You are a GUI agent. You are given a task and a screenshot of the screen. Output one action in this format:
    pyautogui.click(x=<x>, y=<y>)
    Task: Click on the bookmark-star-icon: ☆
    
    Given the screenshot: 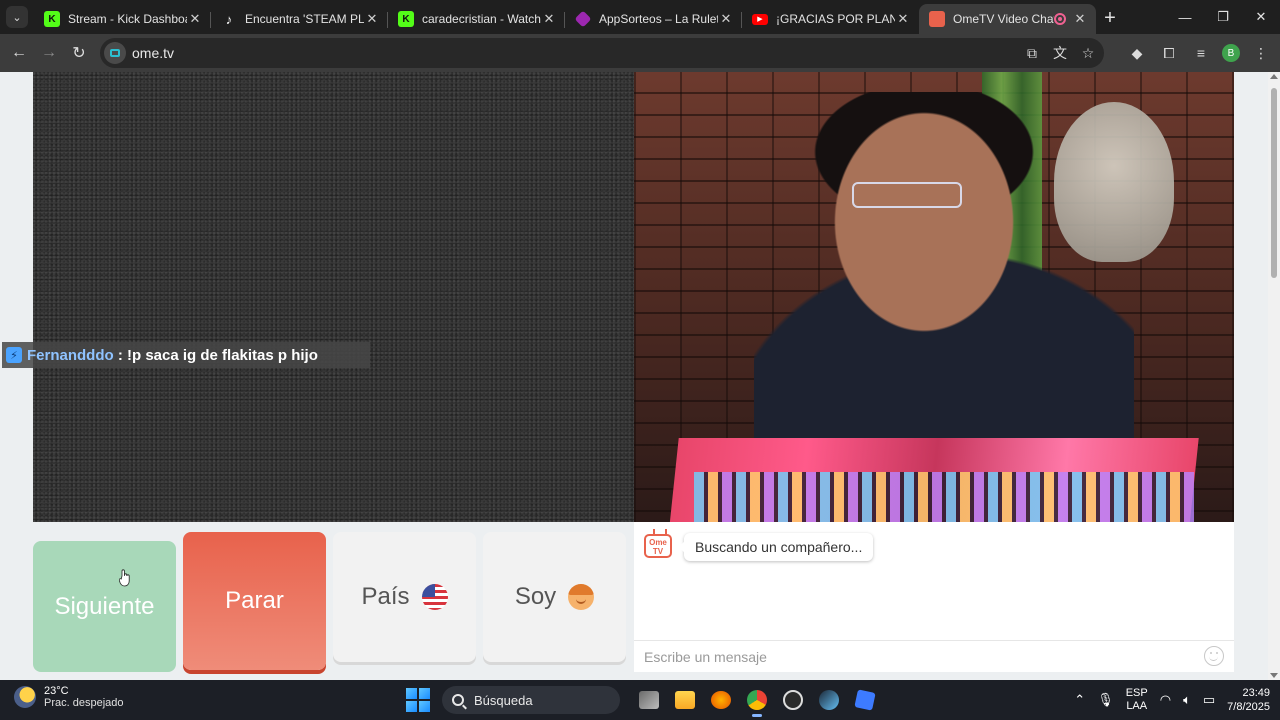 What is the action you would take?
    pyautogui.click(x=1088, y=53)
    